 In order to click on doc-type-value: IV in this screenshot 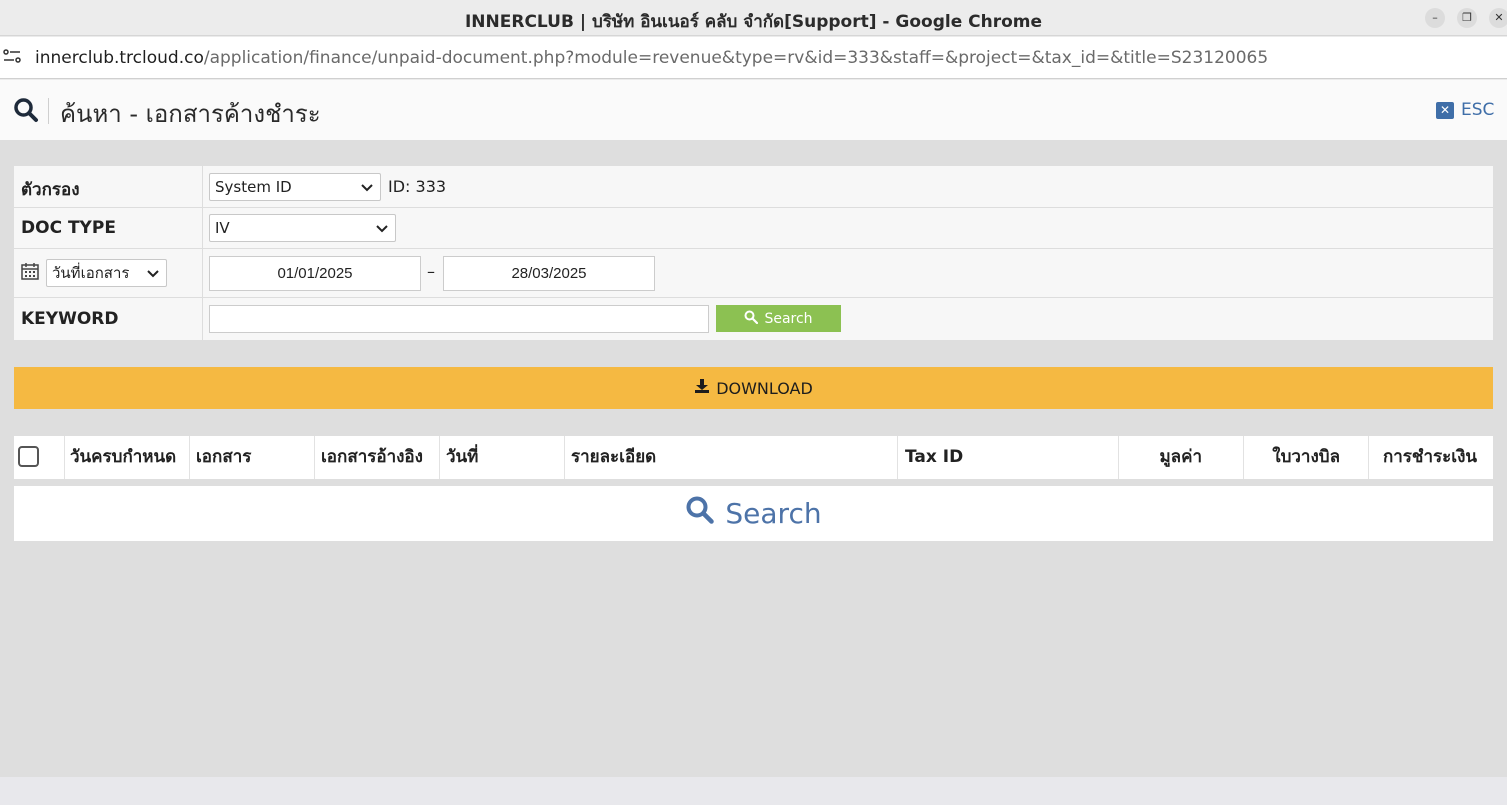, I will do `click(222, 228)`.